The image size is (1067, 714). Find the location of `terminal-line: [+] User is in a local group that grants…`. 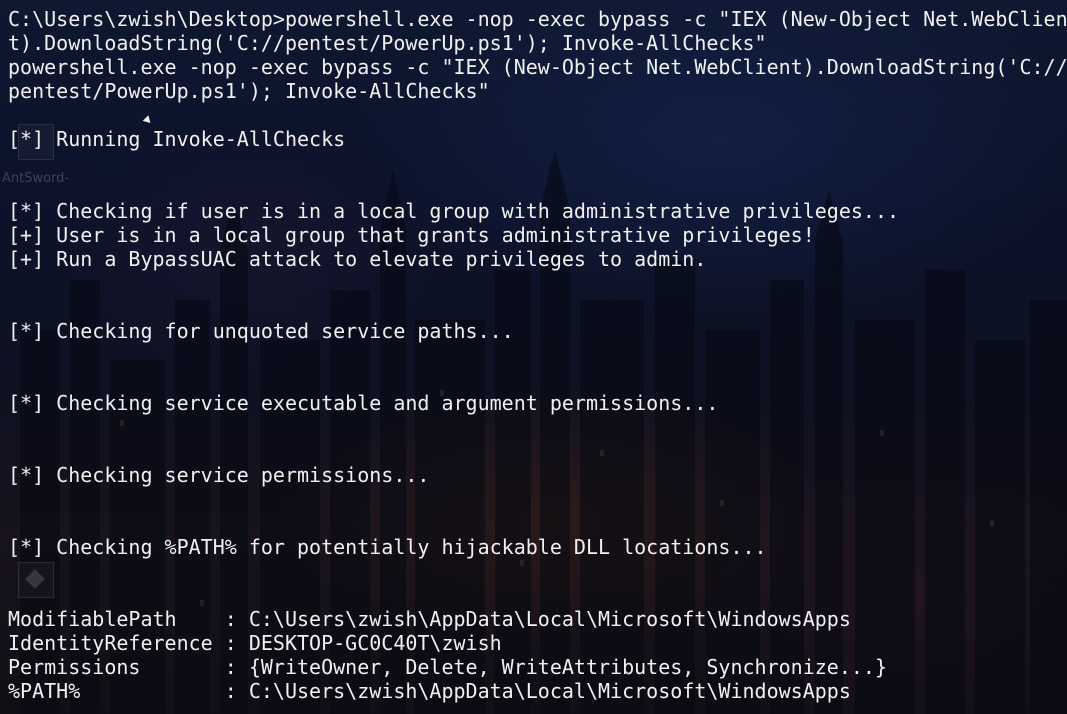

terminal-line: [+] User is in a local group that grants… is located at coordinates (411, 235).